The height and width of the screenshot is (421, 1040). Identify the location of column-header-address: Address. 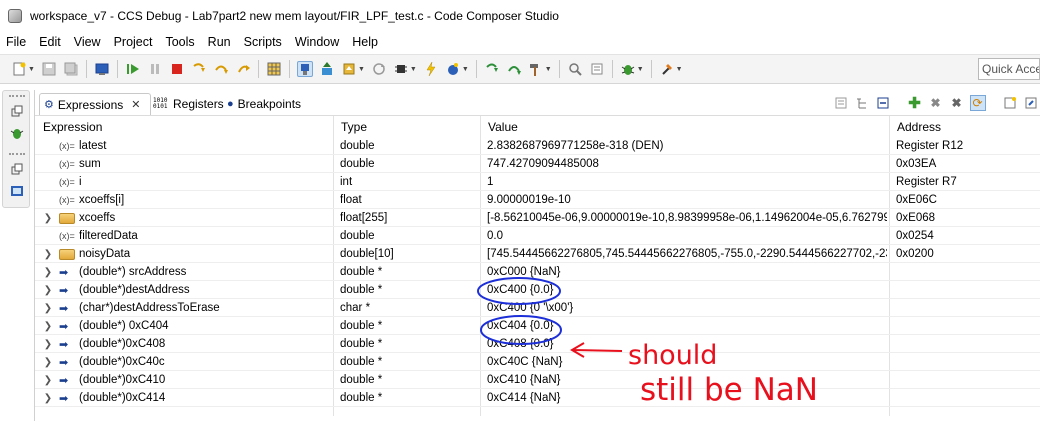
(915, 127).